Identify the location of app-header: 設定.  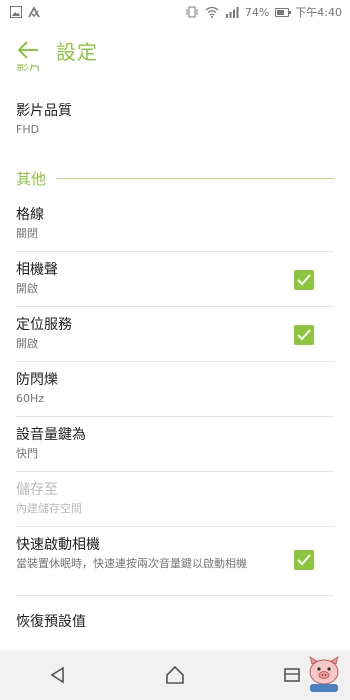
(175, 50).